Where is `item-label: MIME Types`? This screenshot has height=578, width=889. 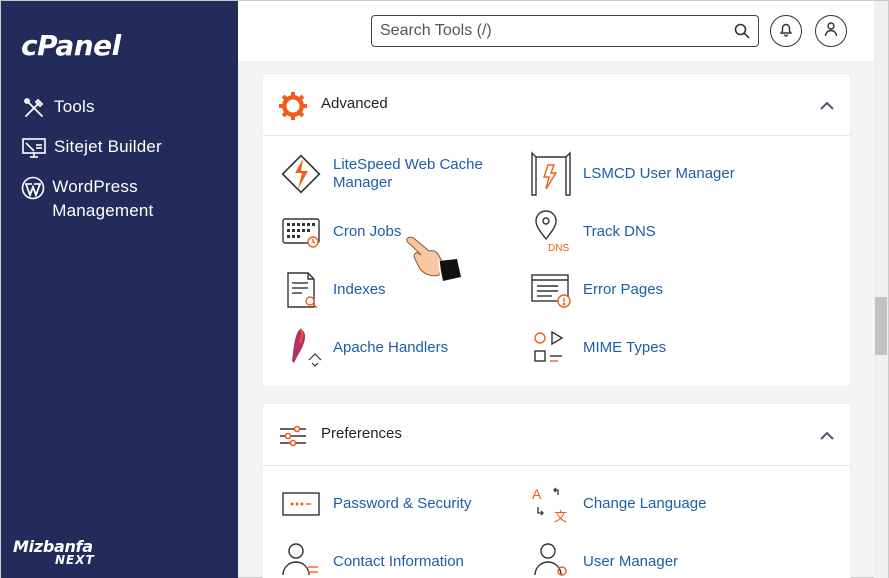 item-label: MIME Types is located at coordinates (625, 347).